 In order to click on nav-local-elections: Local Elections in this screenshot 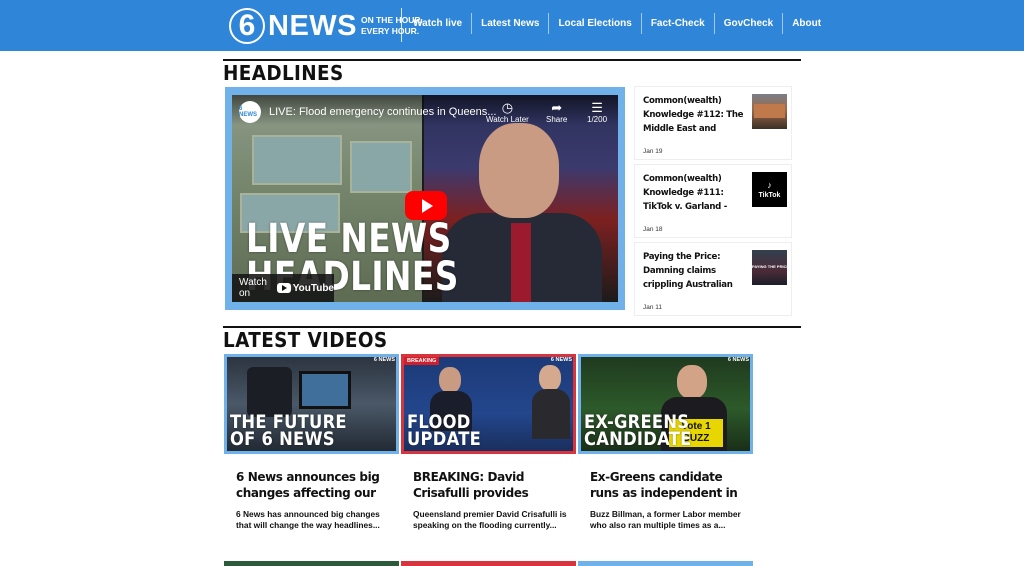, I will do `click(595, 23)`.